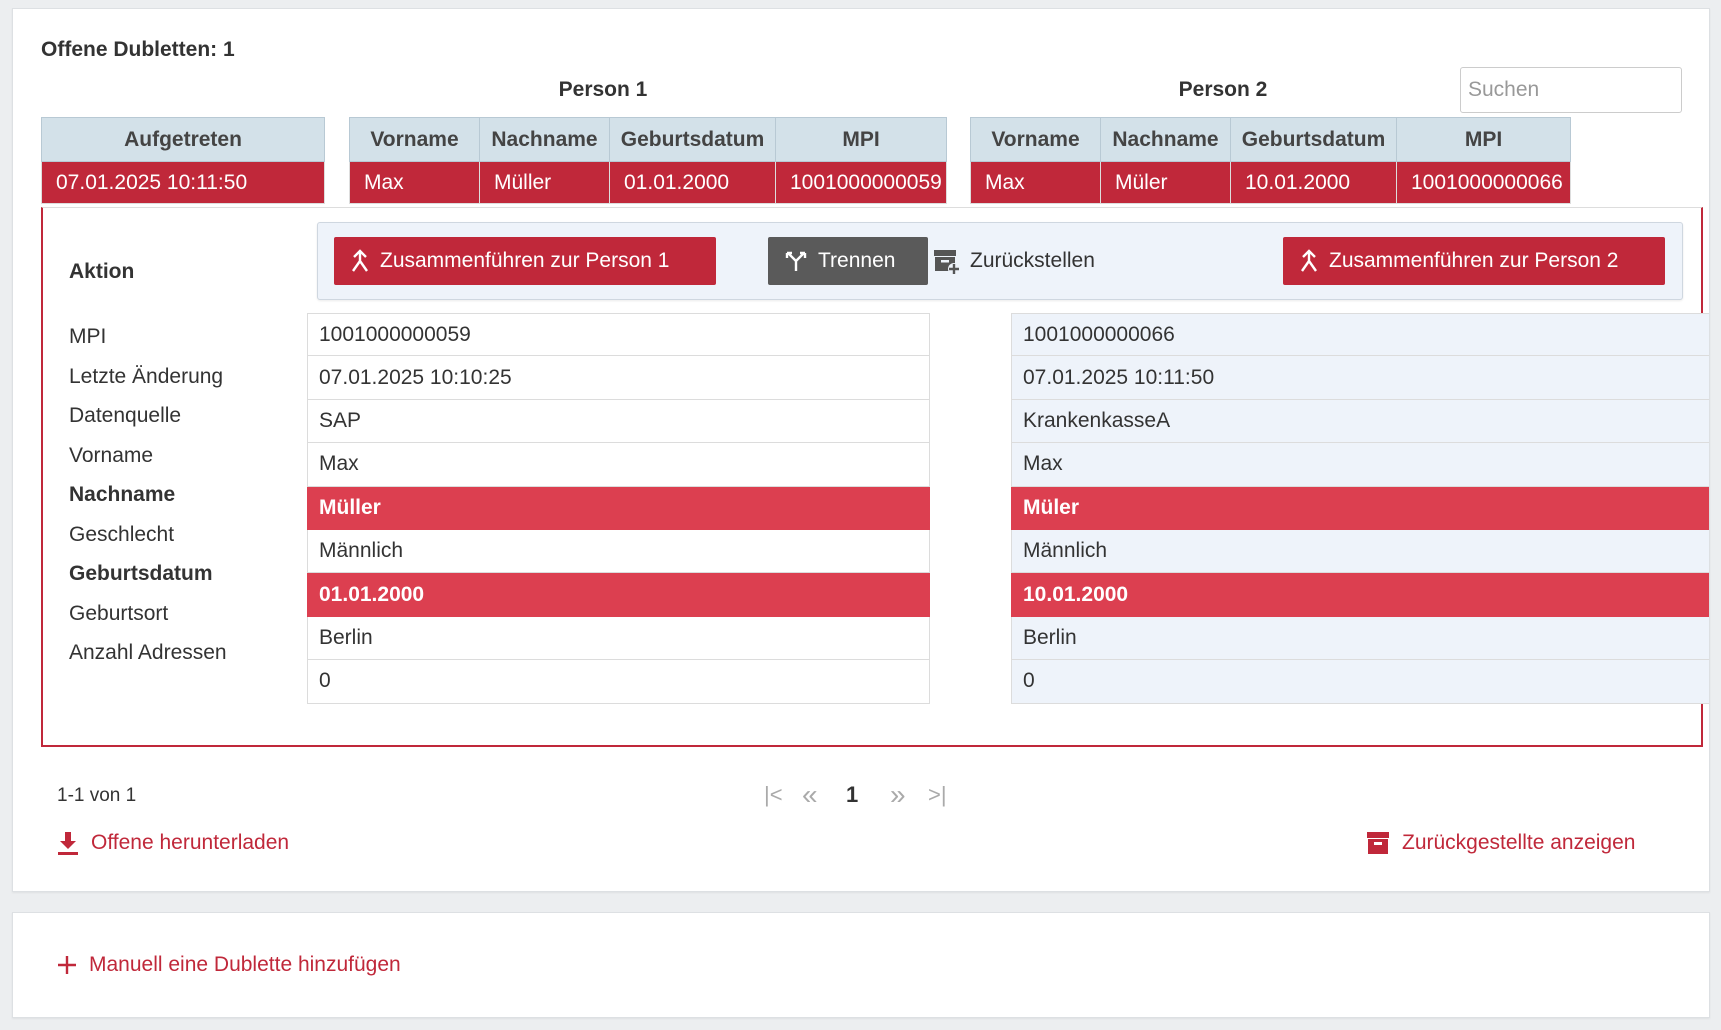 The width and height of the screenshot is (1721, 1030). I want to click on show-deferred-label: Zurückgestellte anzeigen, so click(1519, 842).